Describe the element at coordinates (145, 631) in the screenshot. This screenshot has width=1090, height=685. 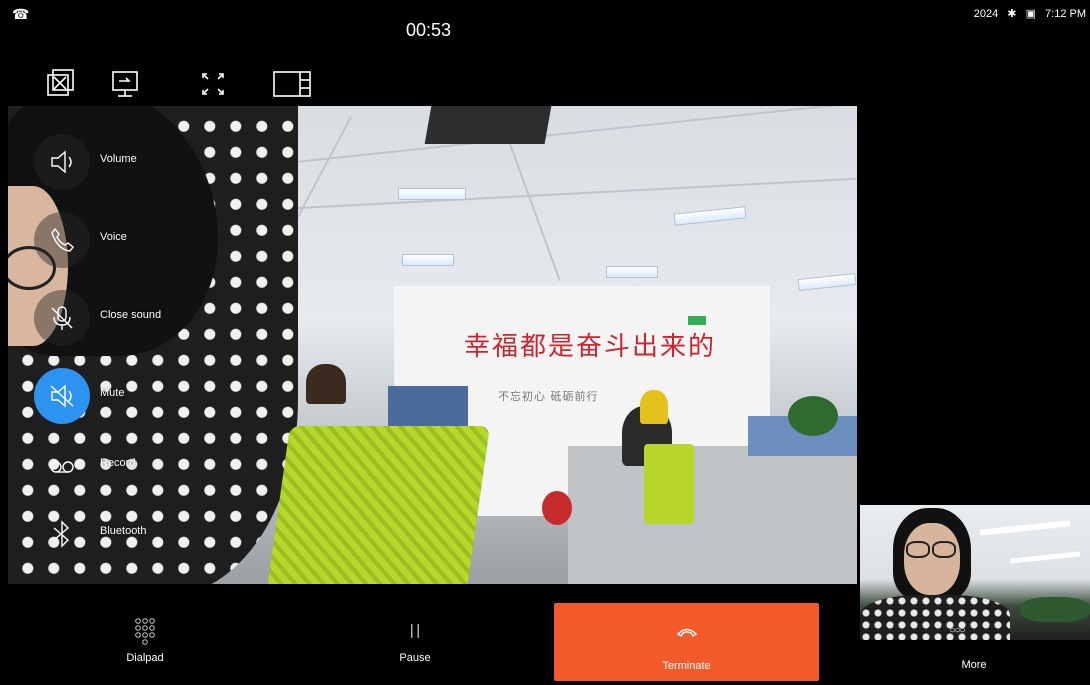
I see `dialpad-icon` at that location.